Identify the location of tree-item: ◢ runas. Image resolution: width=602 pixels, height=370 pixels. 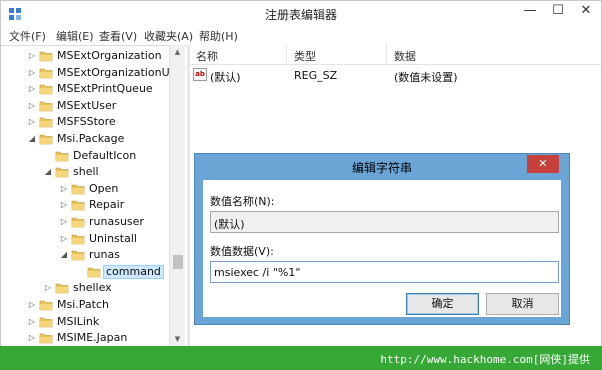
(85, 255).